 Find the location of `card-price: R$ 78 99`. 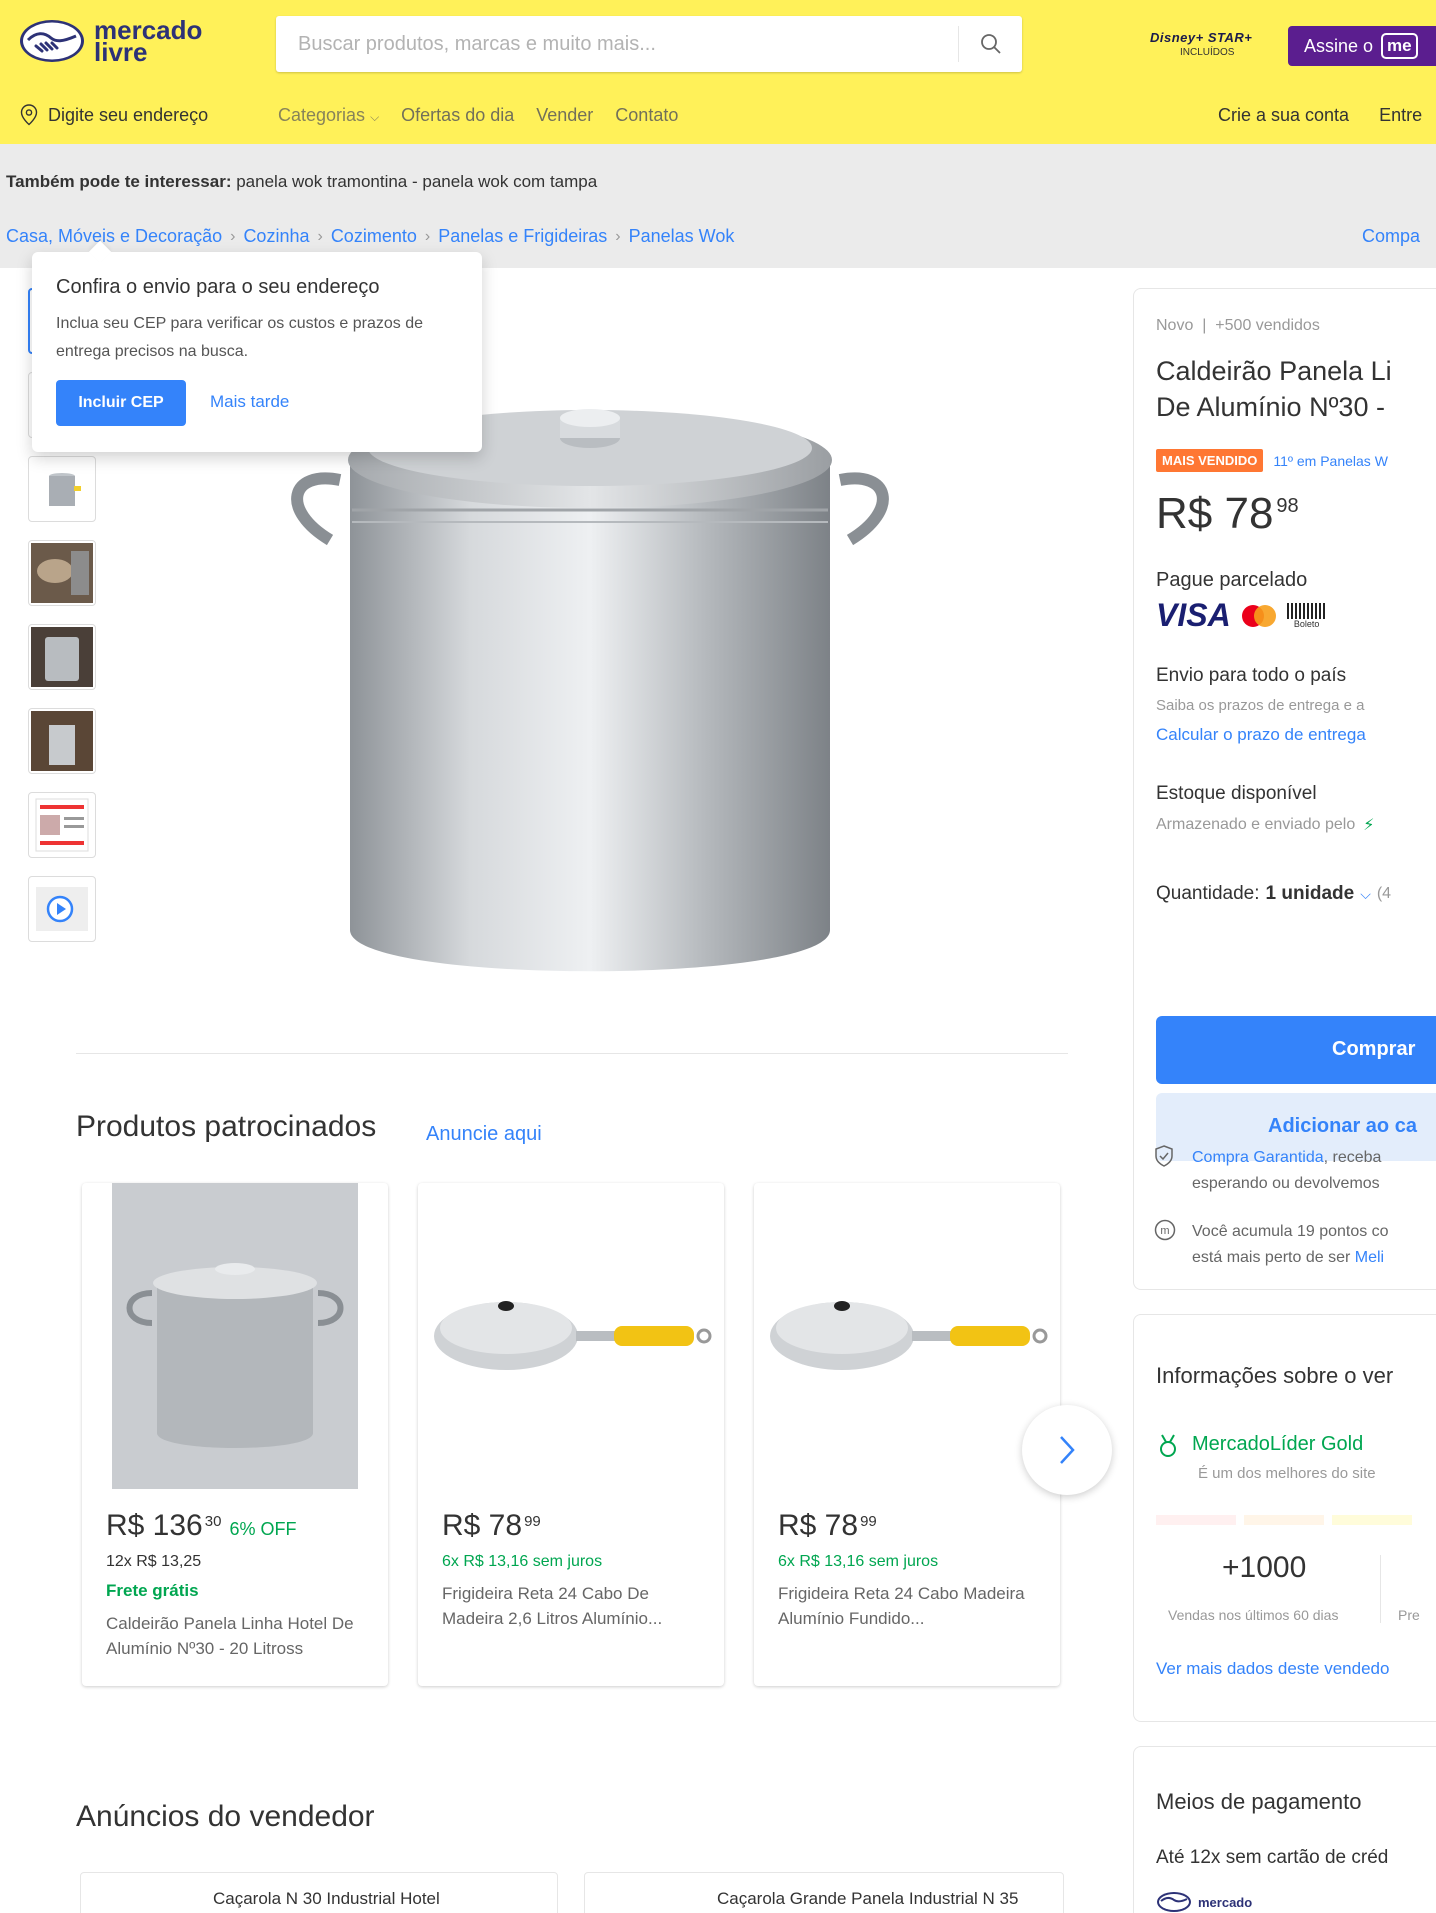

card-price: R$ 78 99 is located at coordinates (827, 1525).